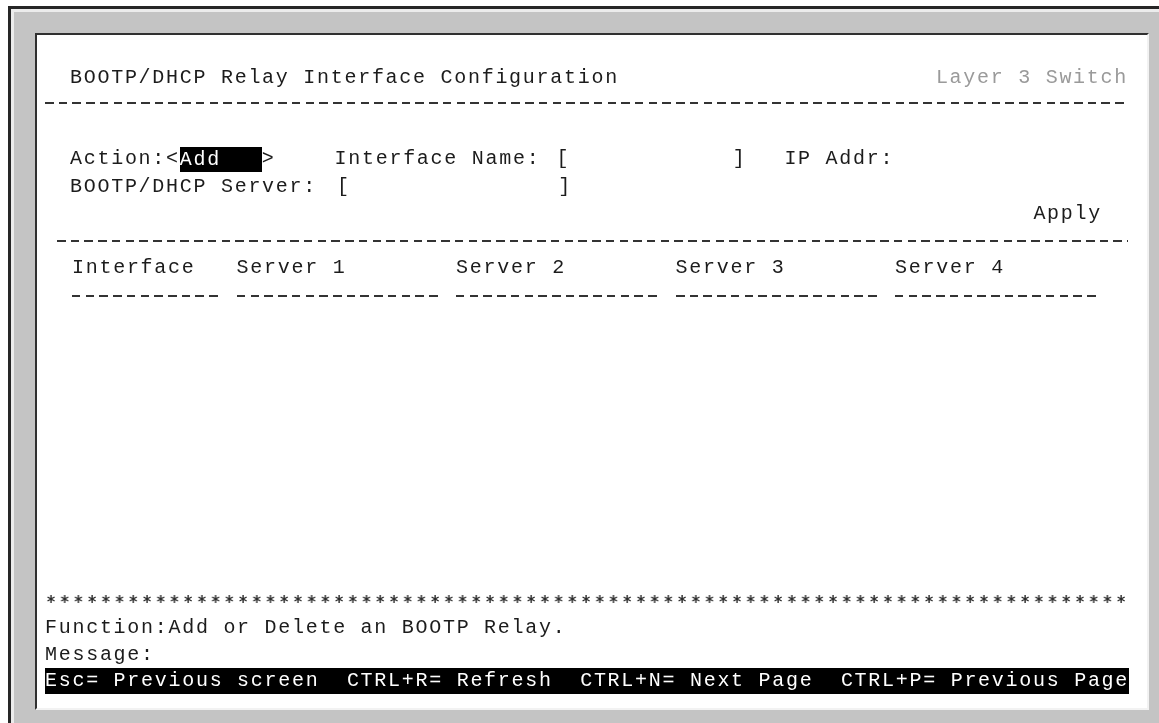 The width and height of the screenshot is (1159, 723). Describe the element at coordinates (985, 681) in the screenshot. I see `key-hint: CTRL+P= Previous Page` at that location.